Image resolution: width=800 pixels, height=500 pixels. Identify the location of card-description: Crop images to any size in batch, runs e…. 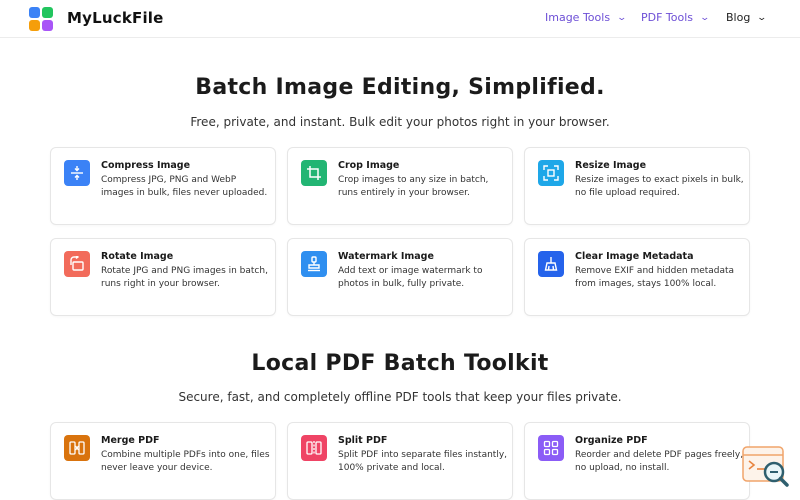
(413, 186).